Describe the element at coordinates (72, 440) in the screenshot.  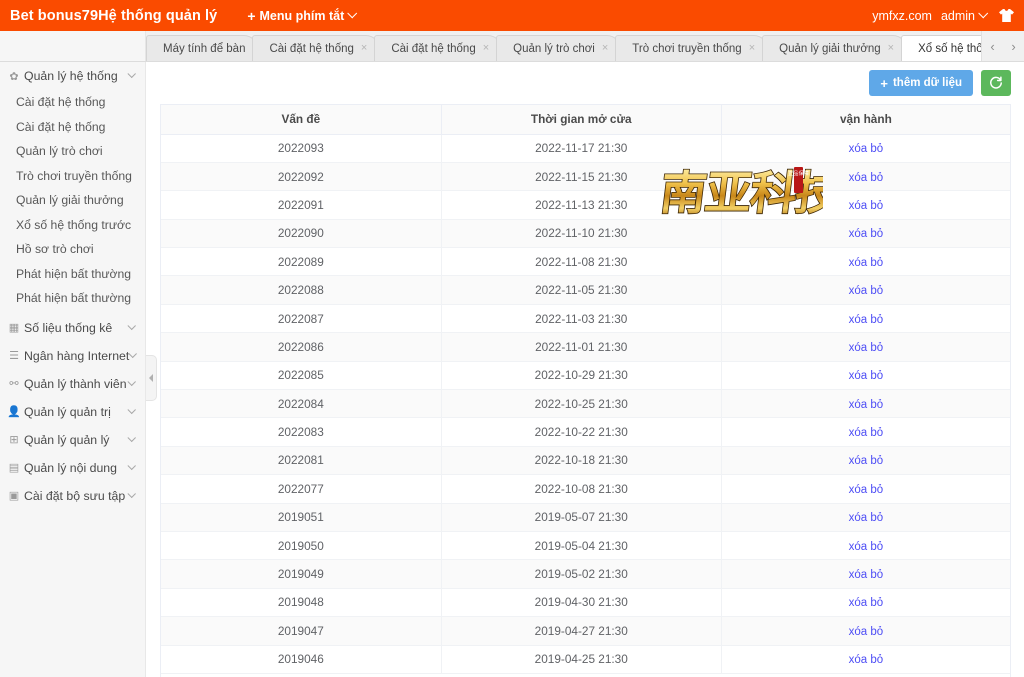
I see `sidebar-group-6: ⊞ Quản lý quản lý` at that location.